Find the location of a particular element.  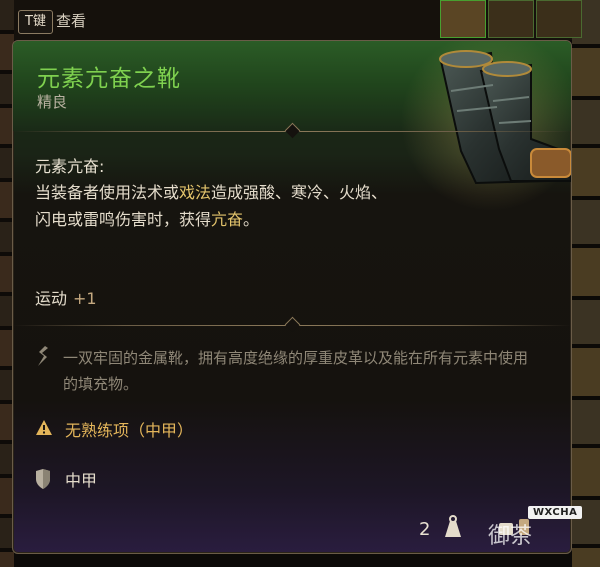

stat-value: +1 is located at coordinates (85, 298).